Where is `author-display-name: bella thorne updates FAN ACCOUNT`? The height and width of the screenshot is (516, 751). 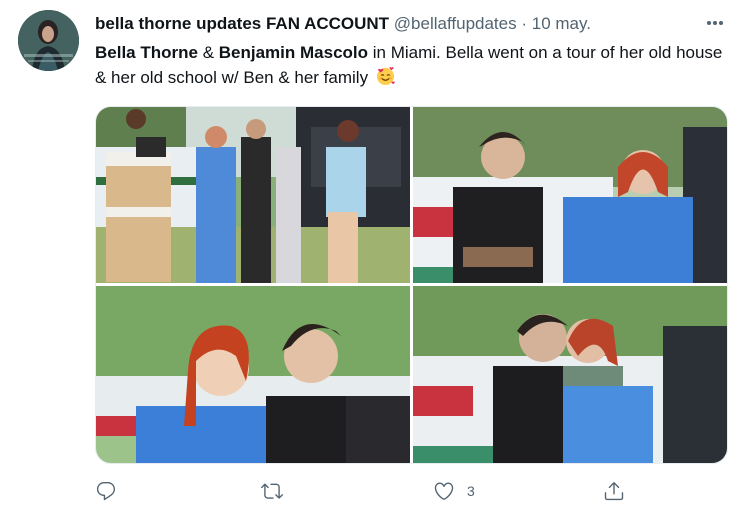 author-display-name: bella thorne updates FAN ACCOUNT is located at coordinates (242, 23).